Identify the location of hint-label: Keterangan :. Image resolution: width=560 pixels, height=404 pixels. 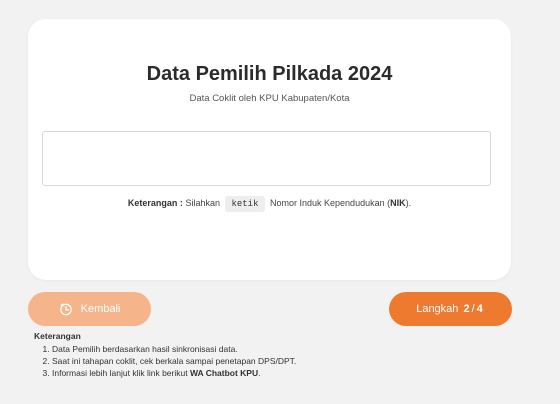
(155, 203).